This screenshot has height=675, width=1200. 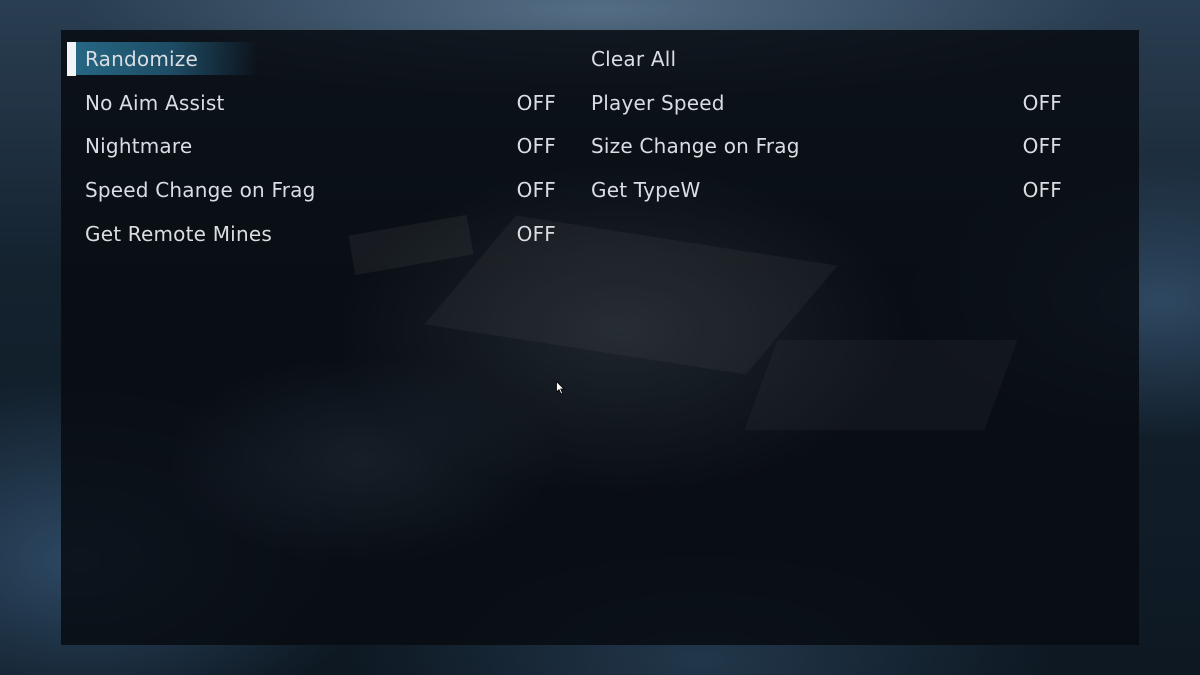 What do you see at coordinates (826, 59) in the screenshot?
I see `menu-item-clear-all: Clear All` at bounding box center [826, 59].